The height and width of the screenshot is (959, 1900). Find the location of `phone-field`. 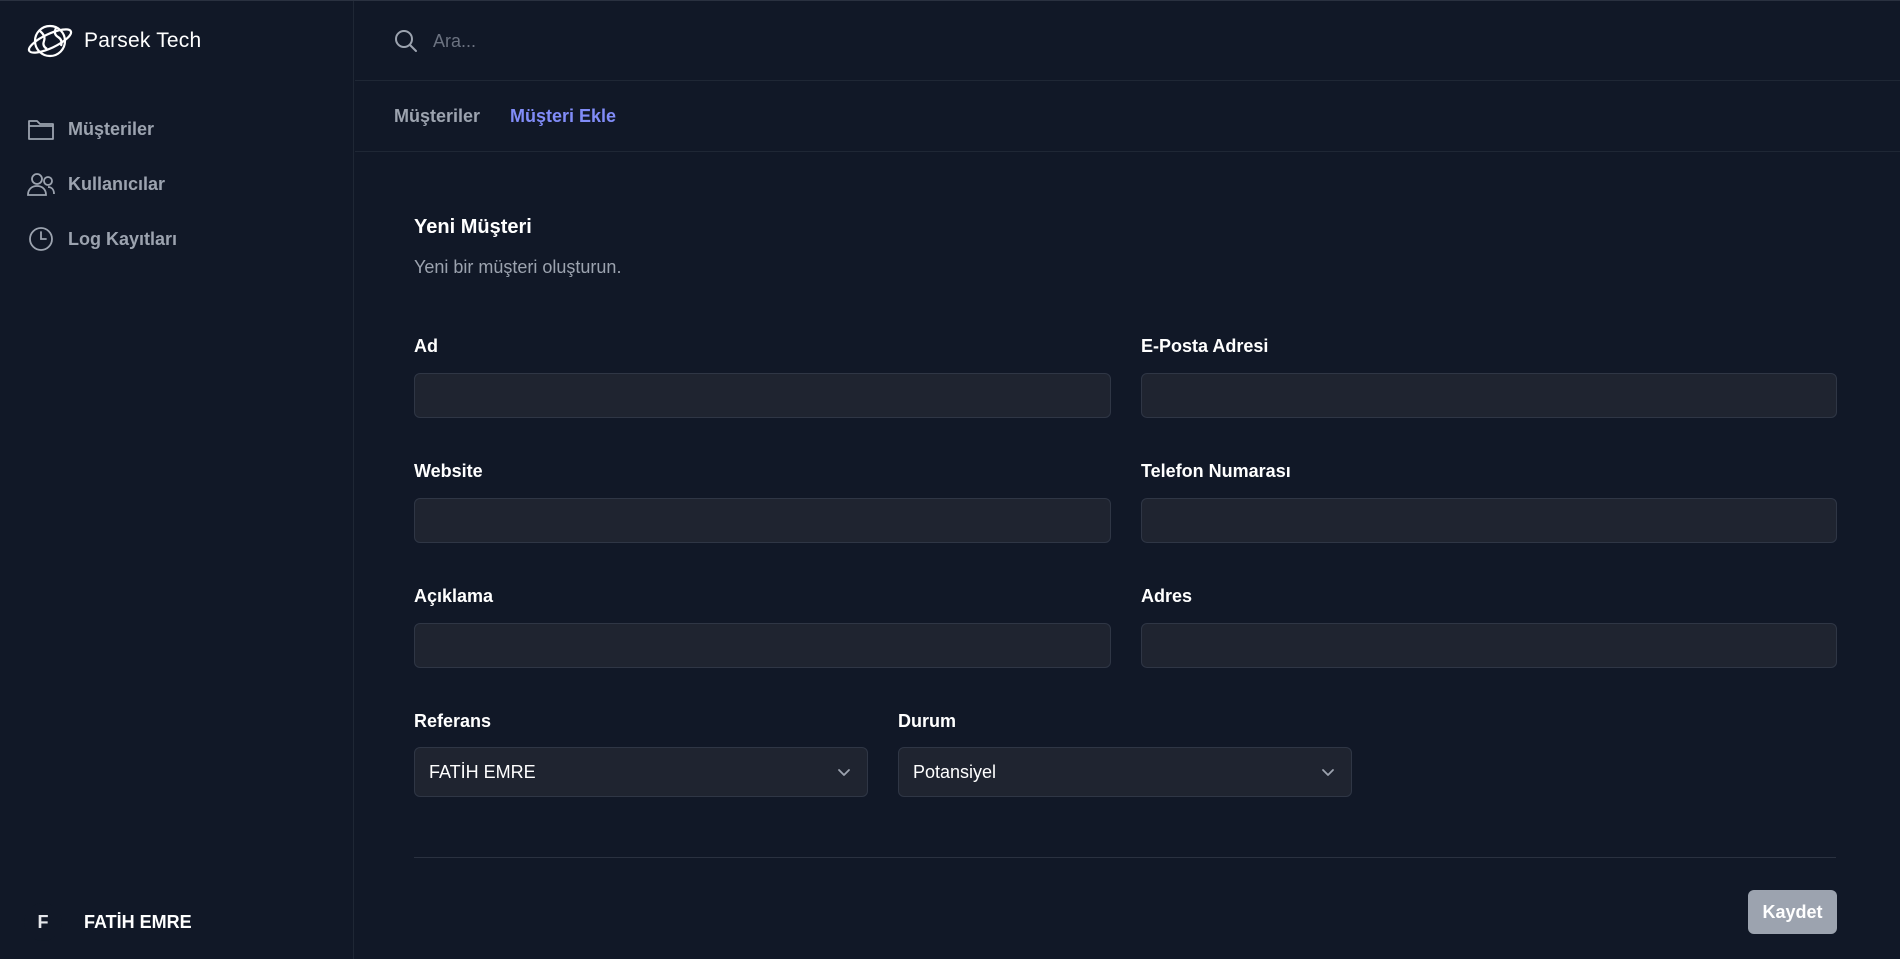

phone-field is located at coordinates (1489, 520).